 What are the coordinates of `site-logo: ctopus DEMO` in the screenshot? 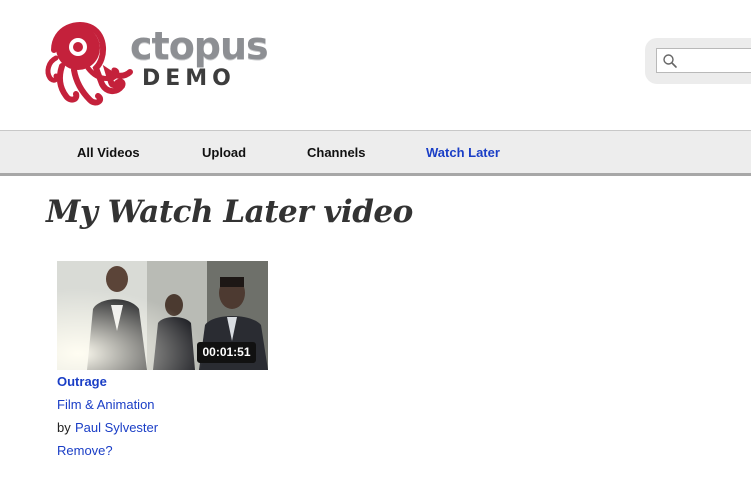 It's located at (156, 62).